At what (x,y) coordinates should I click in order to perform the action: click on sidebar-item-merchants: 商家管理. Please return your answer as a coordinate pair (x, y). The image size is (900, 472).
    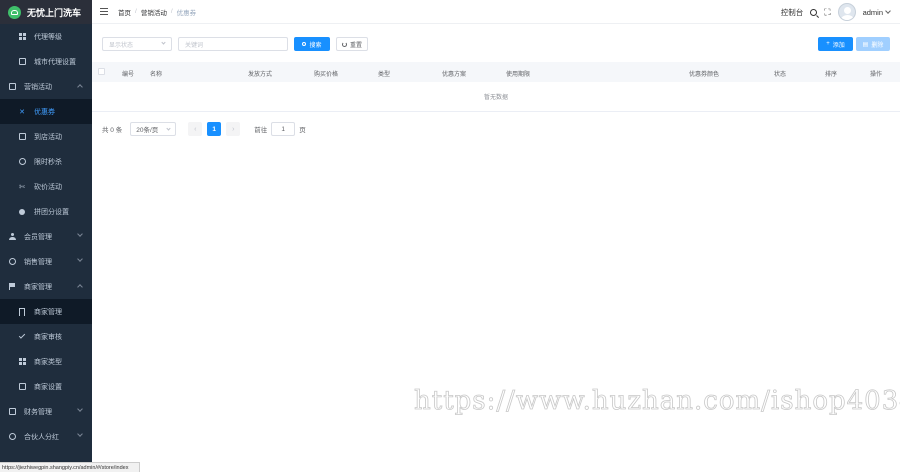
    Looking at the image, I should click on (46, 286).